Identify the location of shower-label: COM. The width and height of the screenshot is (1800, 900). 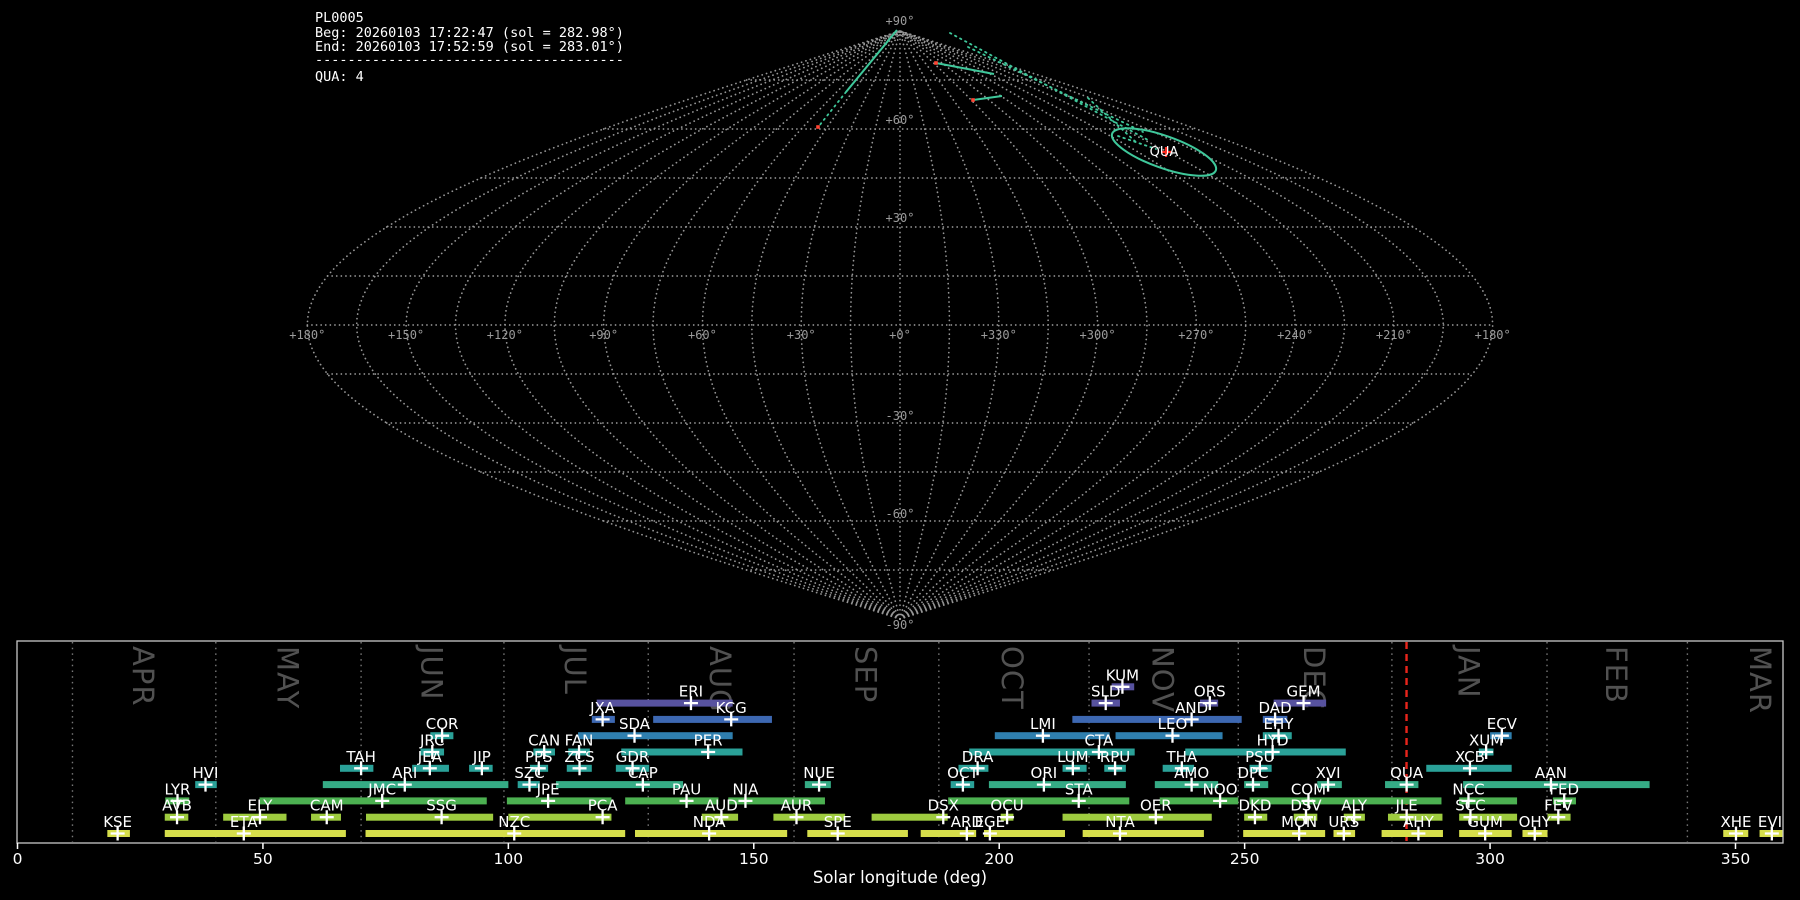
(1308, 789).